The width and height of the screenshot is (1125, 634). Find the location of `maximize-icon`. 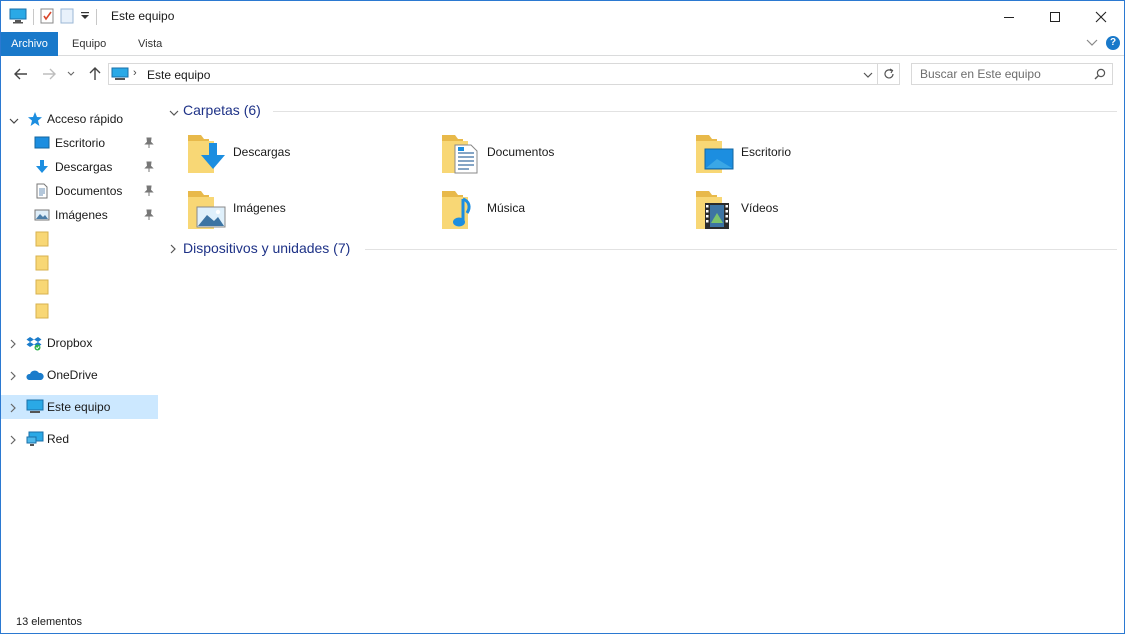

maximize-icon is located at coordinates (1055, 16).